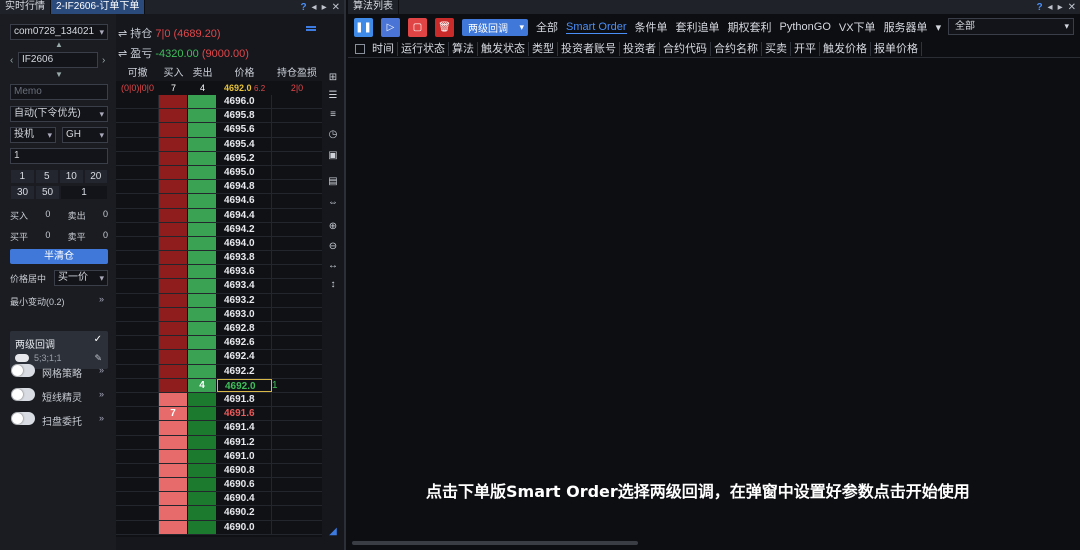  I want to click on column-header: 投资者, so click(640, 48).